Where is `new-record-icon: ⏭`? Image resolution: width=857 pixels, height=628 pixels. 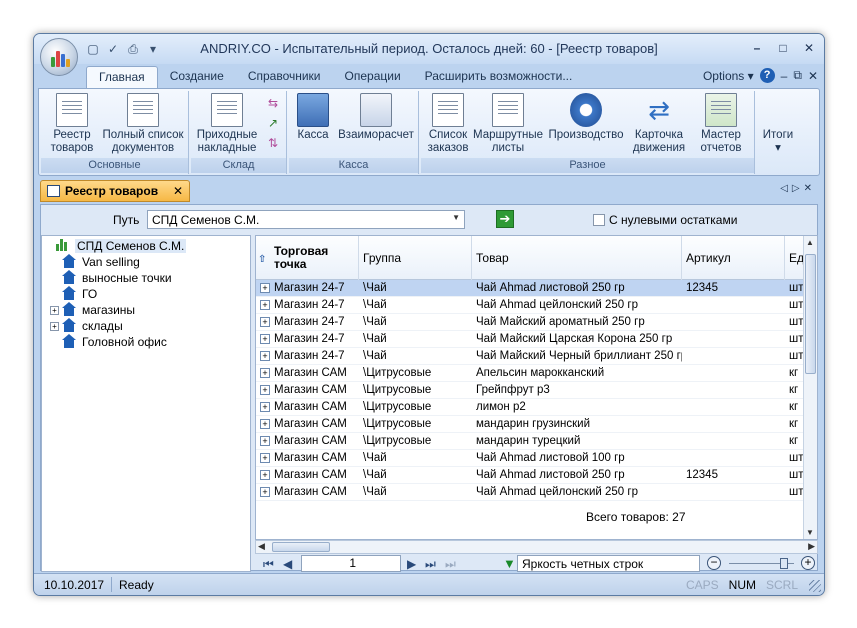
new-record-icon: ⏭ is located at coordinates (450, 564).